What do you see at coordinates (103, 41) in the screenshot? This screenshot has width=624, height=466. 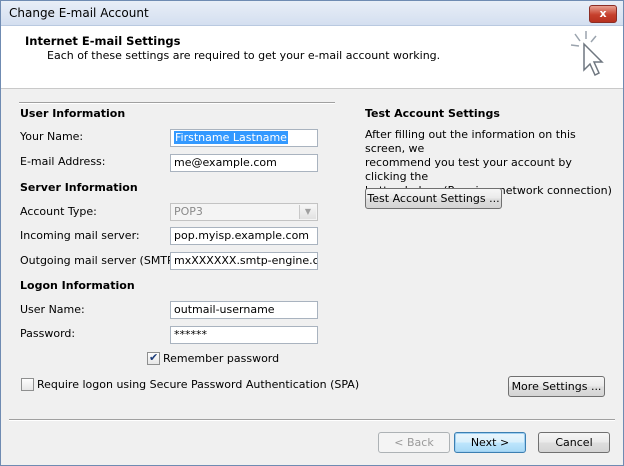 I see `header-title: Internet E-mail Settings` at bounding box center [103, 41].